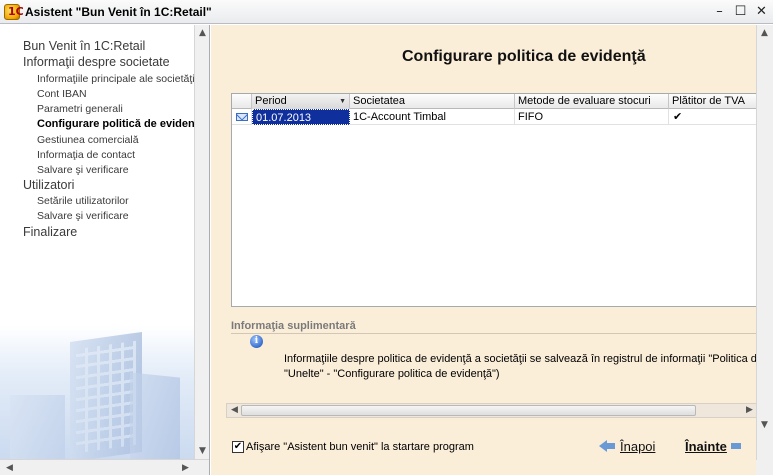 The height and width of the screenshot is (475, 773). Describe the element at coordinates (271, 101) in the screenshot. I see `column-header-label: Period` at that location.